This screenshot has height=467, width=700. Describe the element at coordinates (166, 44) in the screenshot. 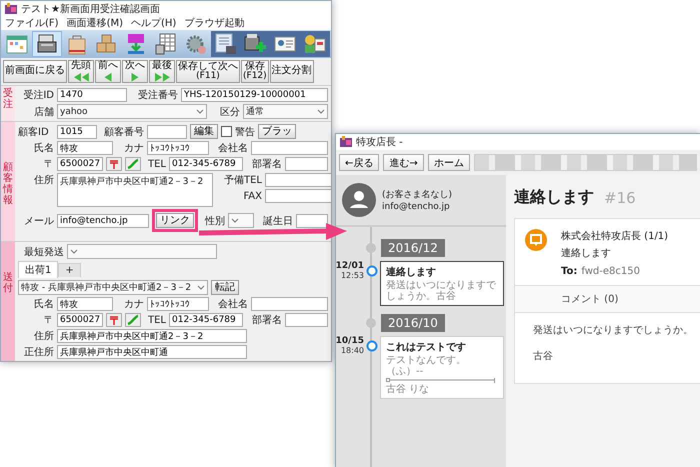

I see `spreadsheet-icon` at that location.